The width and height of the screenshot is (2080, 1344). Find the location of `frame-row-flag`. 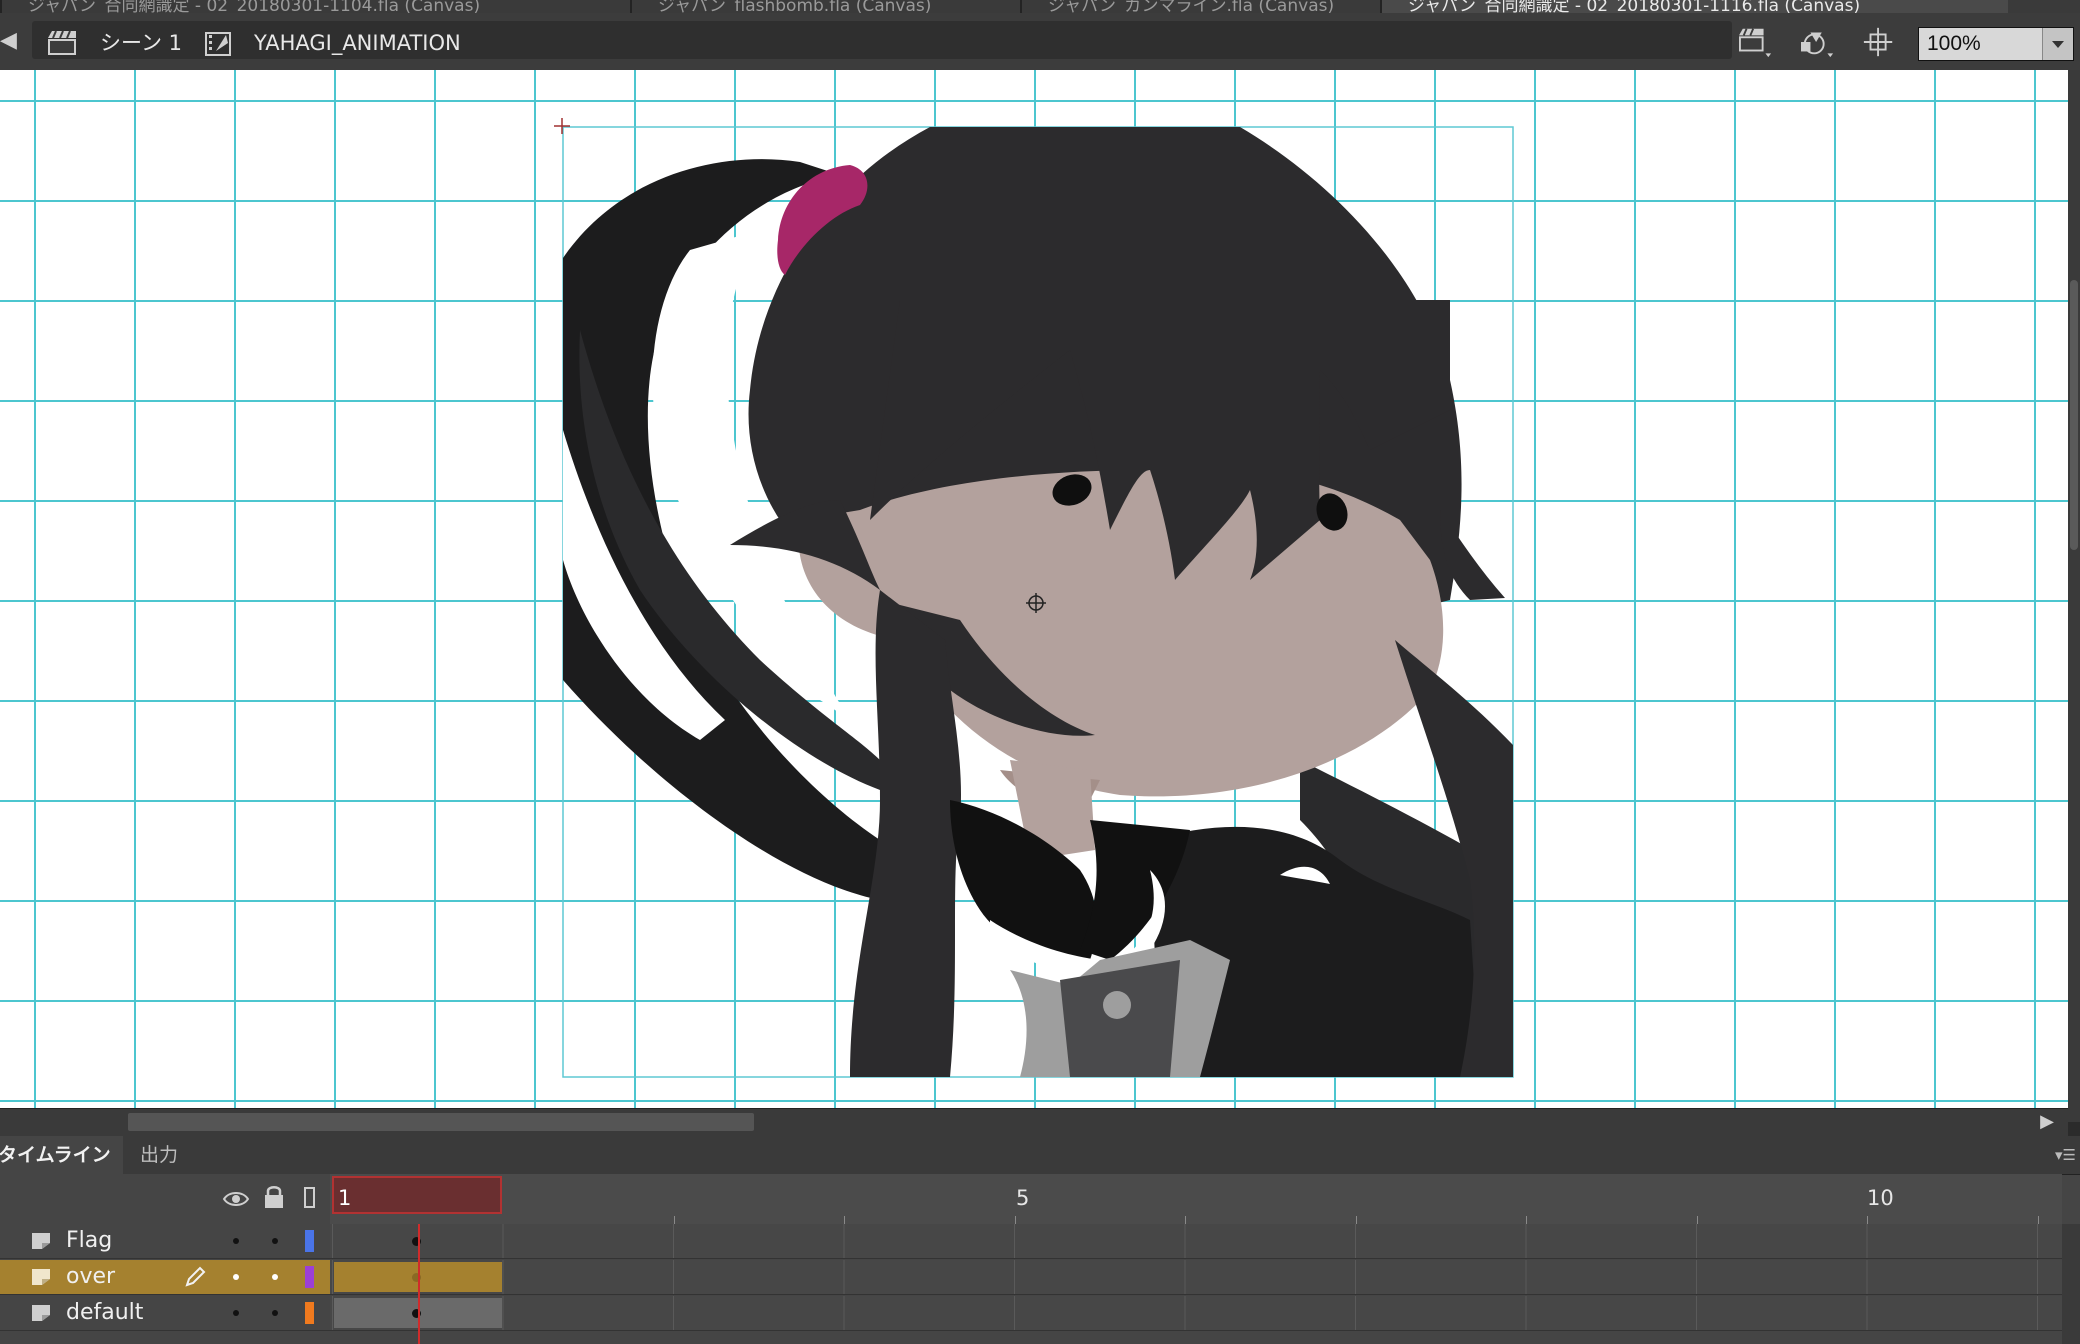

frame-row-flag is located at coordinates (1196, 1241).